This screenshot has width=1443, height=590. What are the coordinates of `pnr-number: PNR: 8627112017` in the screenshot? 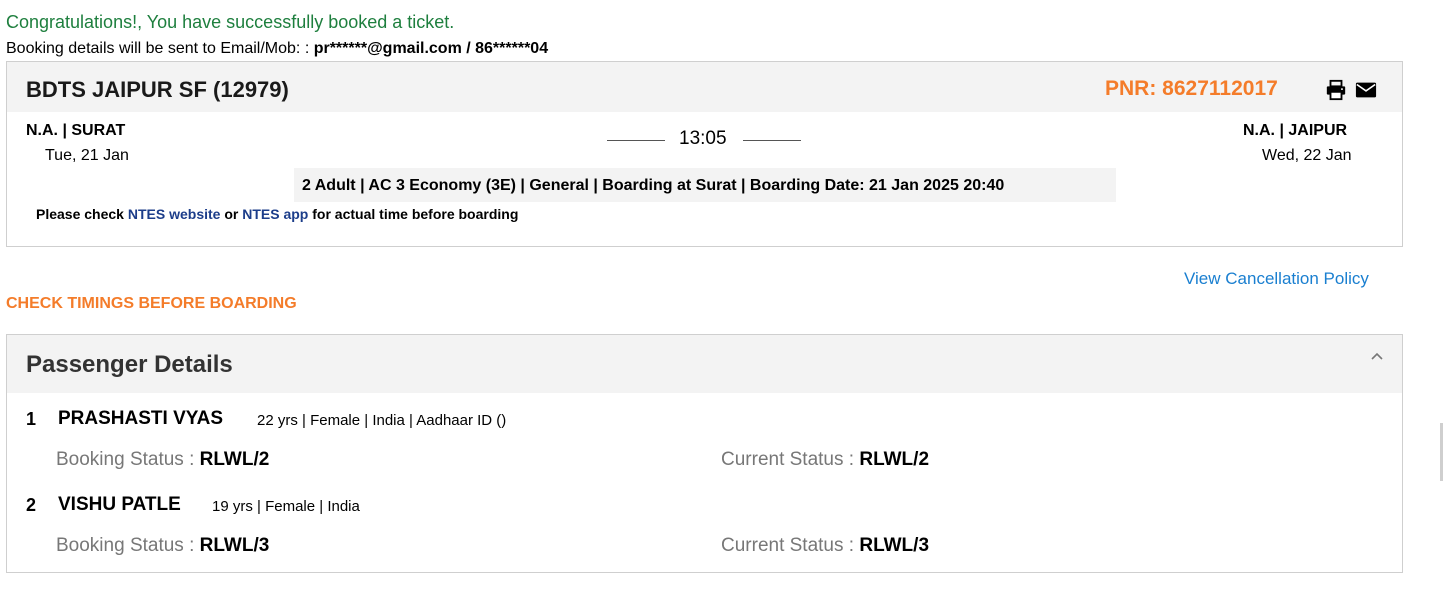 It's located at (1191, 88).